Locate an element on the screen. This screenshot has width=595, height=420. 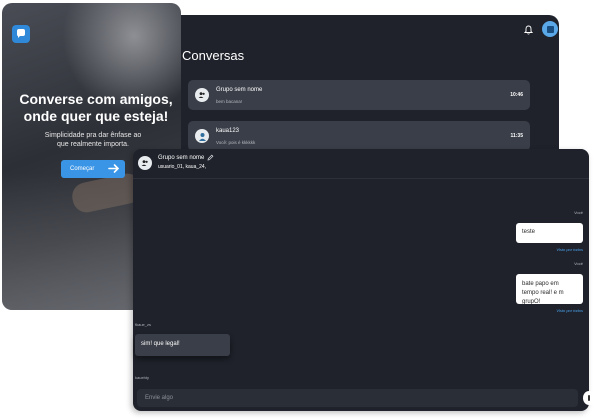
arrow-right-icon is located at coordinates (114, 168).